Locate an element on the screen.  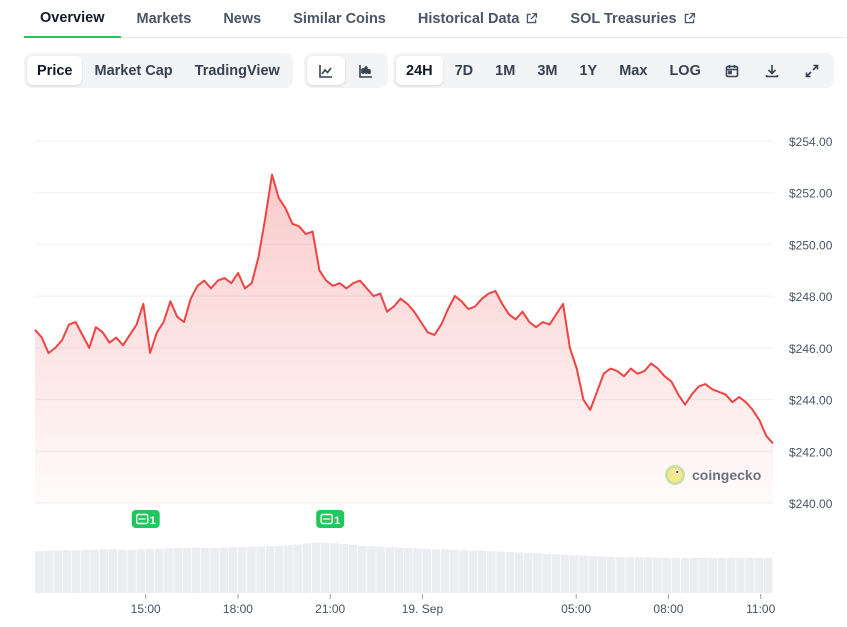
range-log-button: LOG is located at coordinates (684, 70).